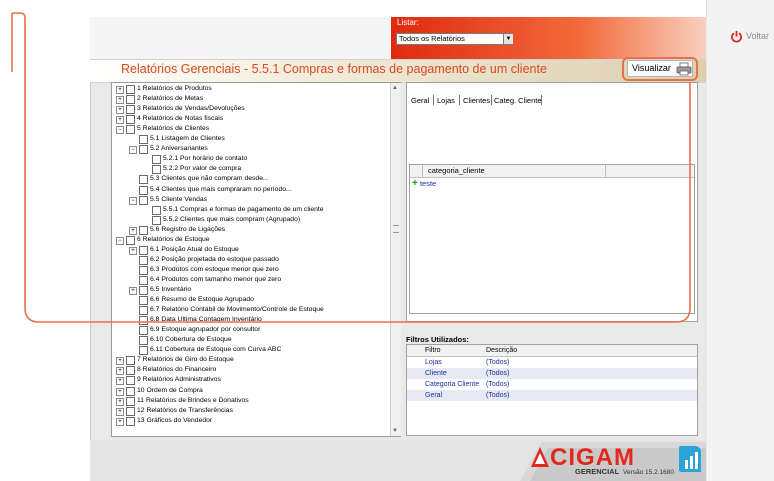 The image size is (774, 481). Describe the element at coordinates (215, 280) in the screenshot. I see `tree-item: 6.4 Produtos com tamanho menor que zero` at that location.